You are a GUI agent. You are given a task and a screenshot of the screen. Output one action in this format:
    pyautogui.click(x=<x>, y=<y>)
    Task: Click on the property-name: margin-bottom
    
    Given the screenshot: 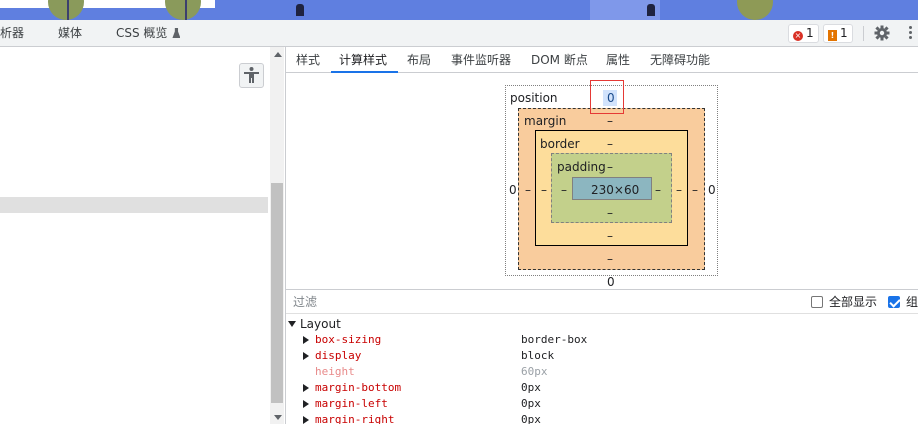 What is the action you would take?
    pyautogui.click(x=358, y=387)
    